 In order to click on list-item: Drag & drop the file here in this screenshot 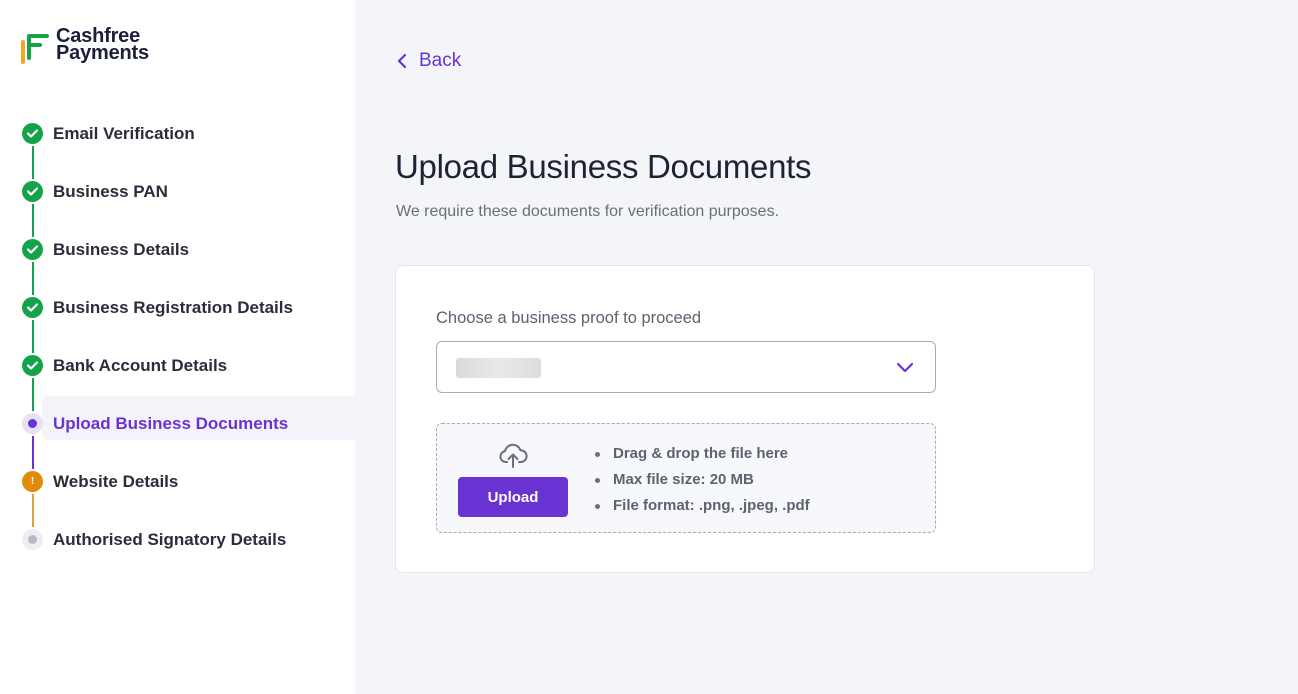, I will do `click(702, 457)`.